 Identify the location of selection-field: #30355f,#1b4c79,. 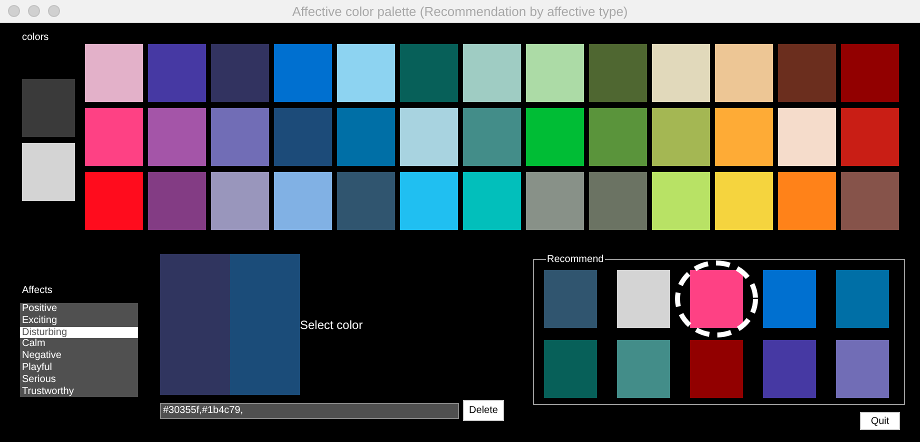
(309, 410).